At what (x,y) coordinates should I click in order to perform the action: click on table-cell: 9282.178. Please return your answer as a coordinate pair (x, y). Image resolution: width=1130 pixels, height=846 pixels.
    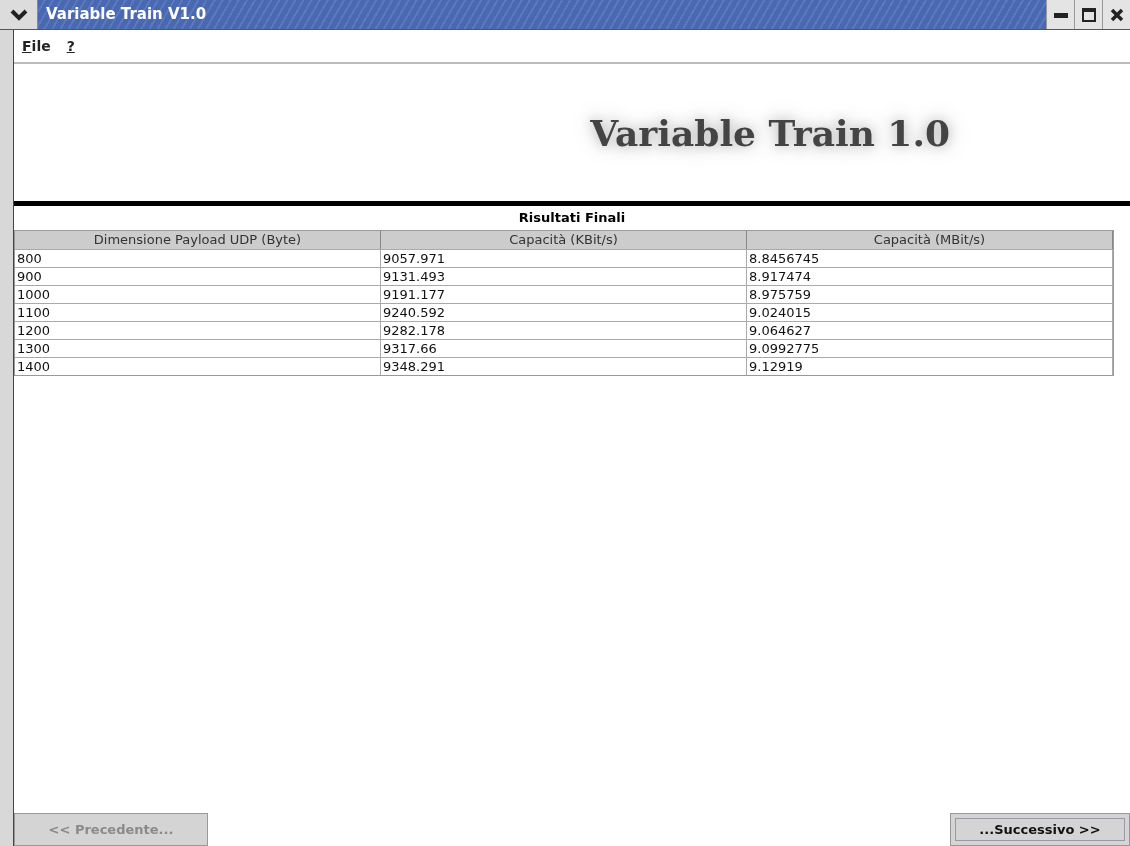
    Looking at the image, I should click on (564, 330).